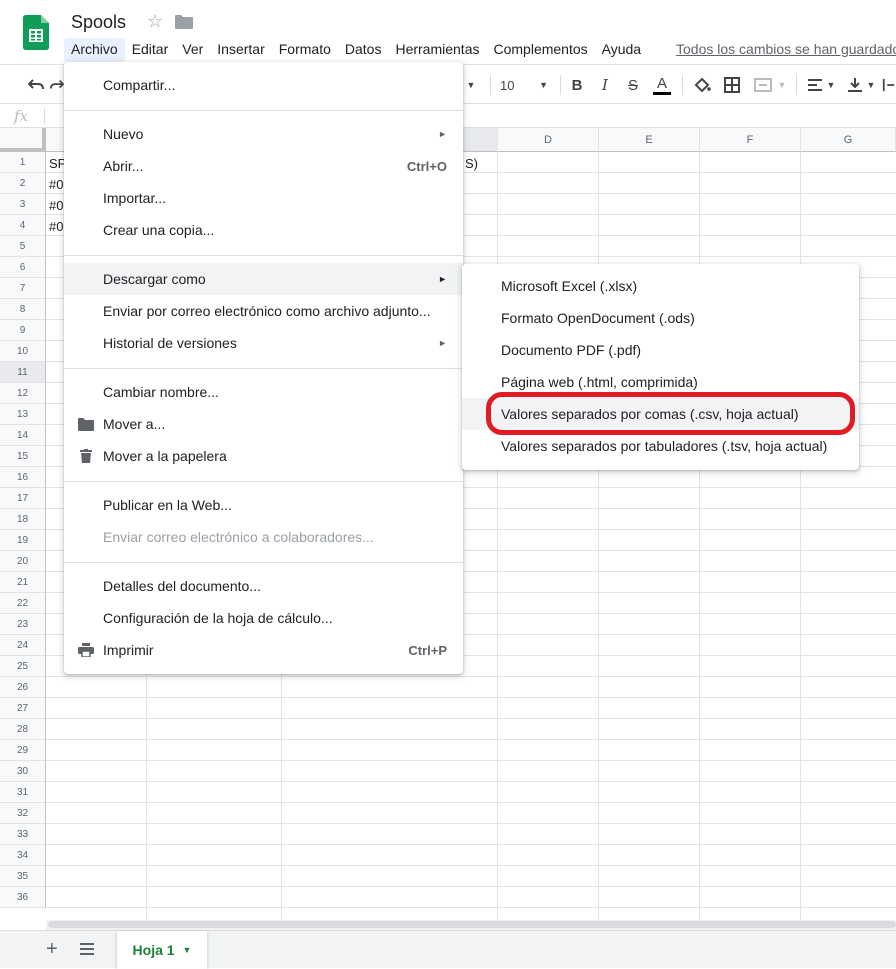  I want to click on row-header-24: 24, so click(23, 645).